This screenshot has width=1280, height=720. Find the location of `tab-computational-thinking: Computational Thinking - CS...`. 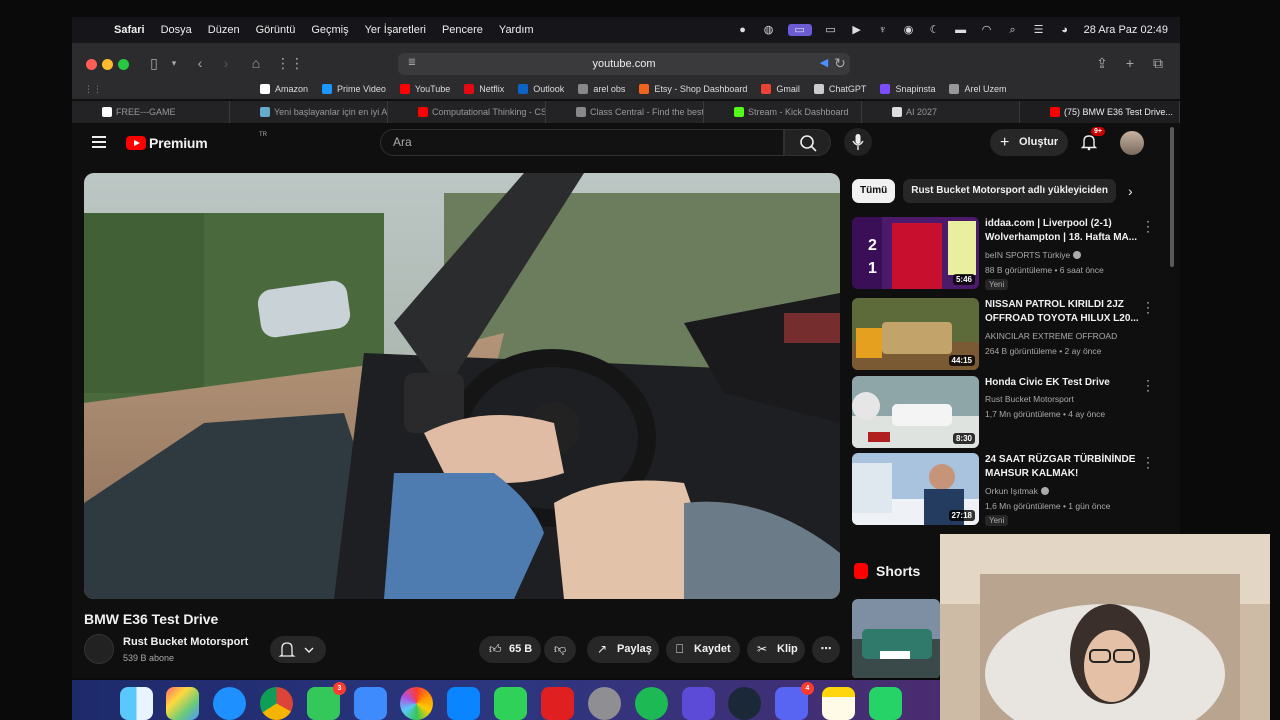

tab-computational-thinking: Computational Thinking - CS... is located at coordinates (467, 112).